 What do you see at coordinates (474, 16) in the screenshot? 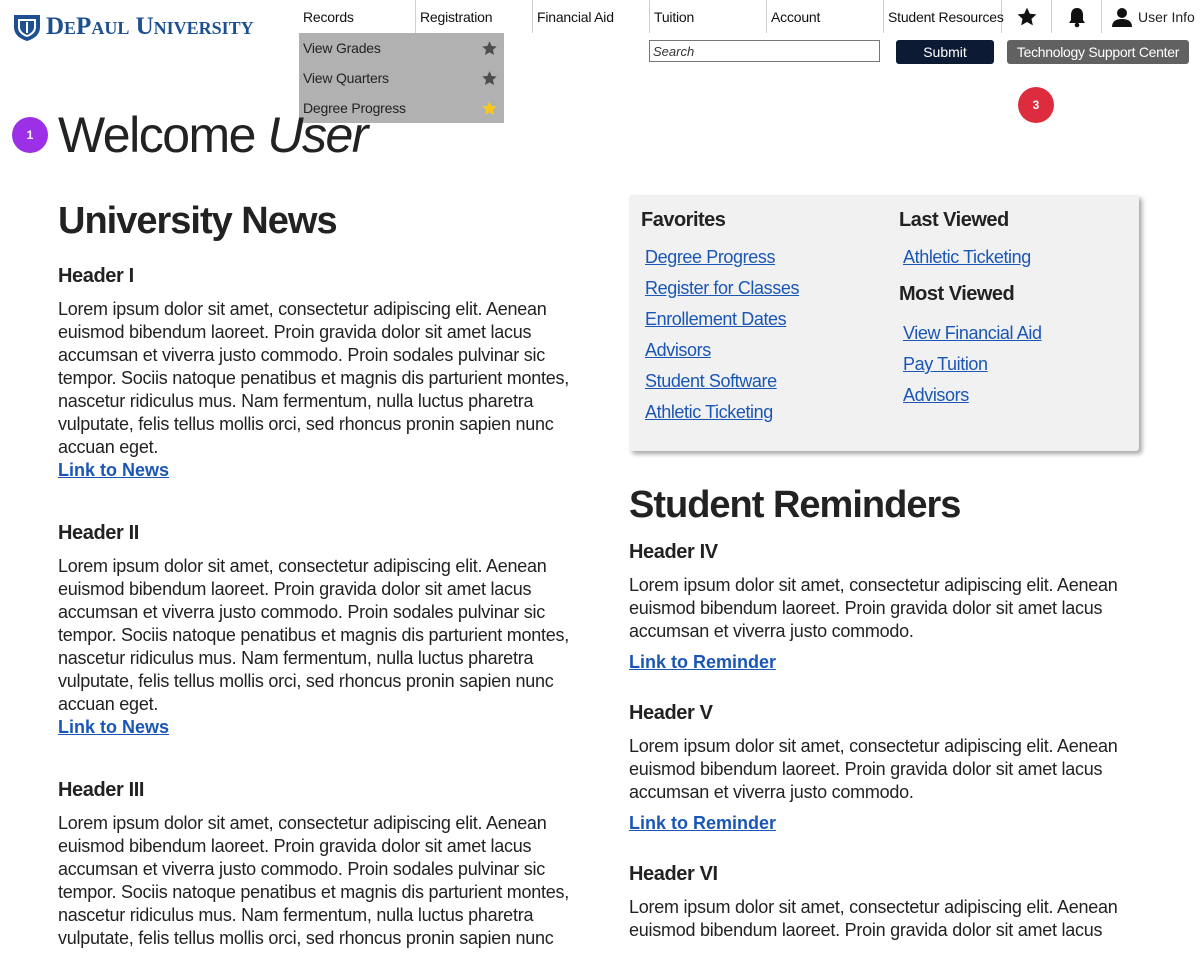
I see `nav-registration: Registration` at bounding box center [474, 16].